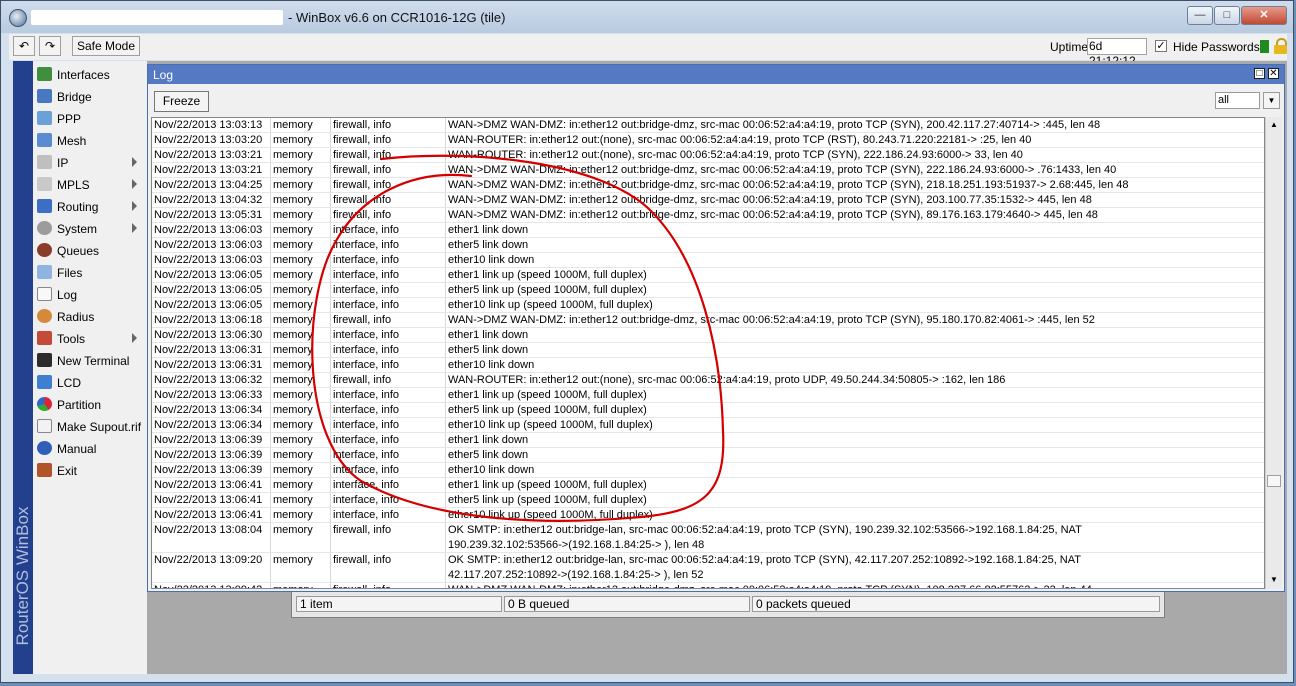  What do you see at coordinates (90, 273) in the screenshot?
I see `menu-item-files: Files` at bounding box center [90, 273].